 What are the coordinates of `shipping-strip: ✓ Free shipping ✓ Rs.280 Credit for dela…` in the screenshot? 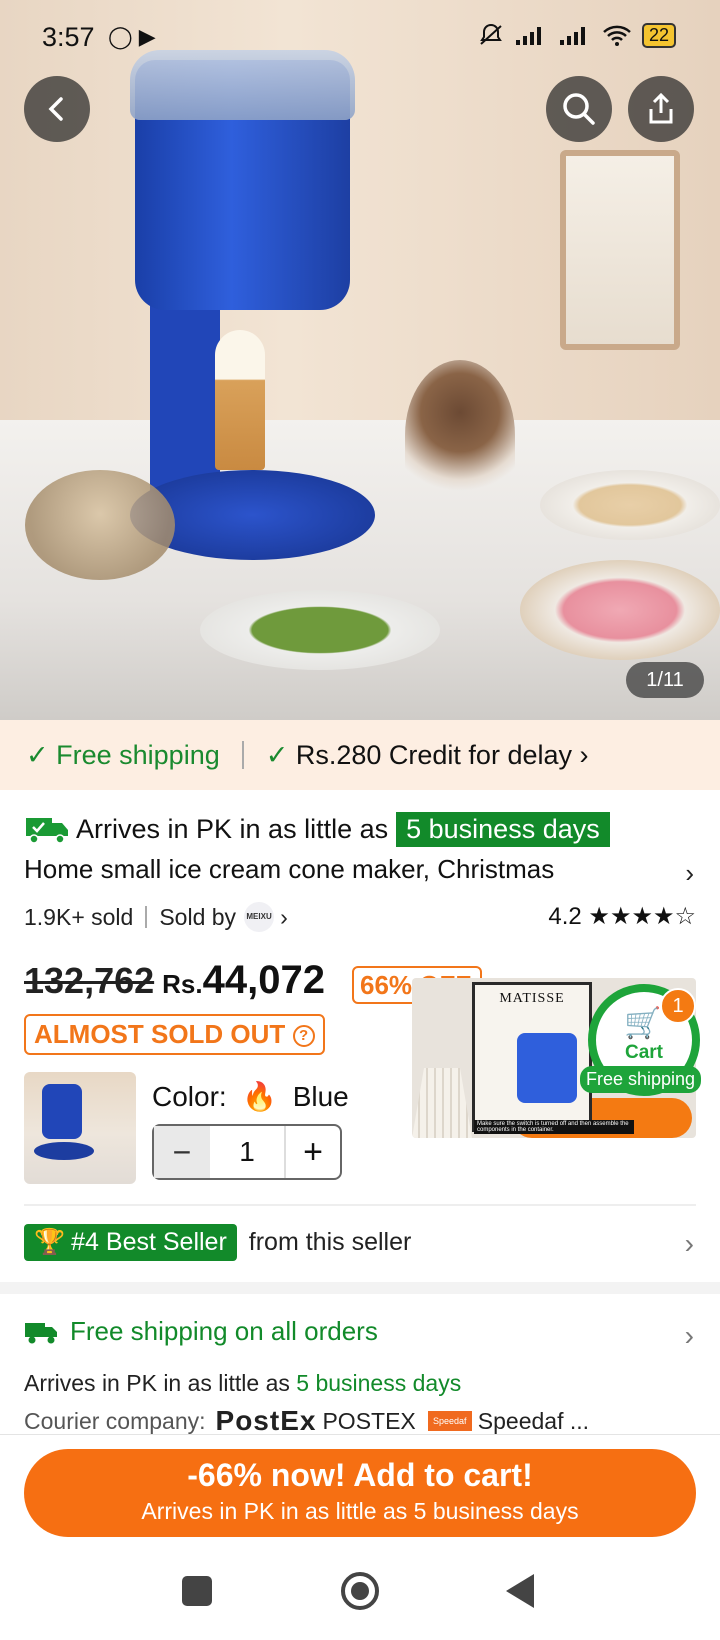 It's located at (360, 755).